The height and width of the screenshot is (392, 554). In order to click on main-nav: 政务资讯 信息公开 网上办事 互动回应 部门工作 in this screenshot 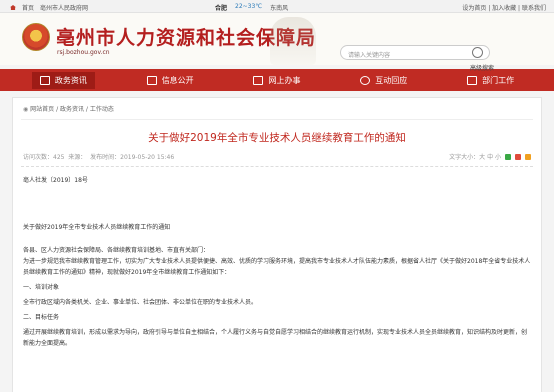, I will do `click(277, 80)`.